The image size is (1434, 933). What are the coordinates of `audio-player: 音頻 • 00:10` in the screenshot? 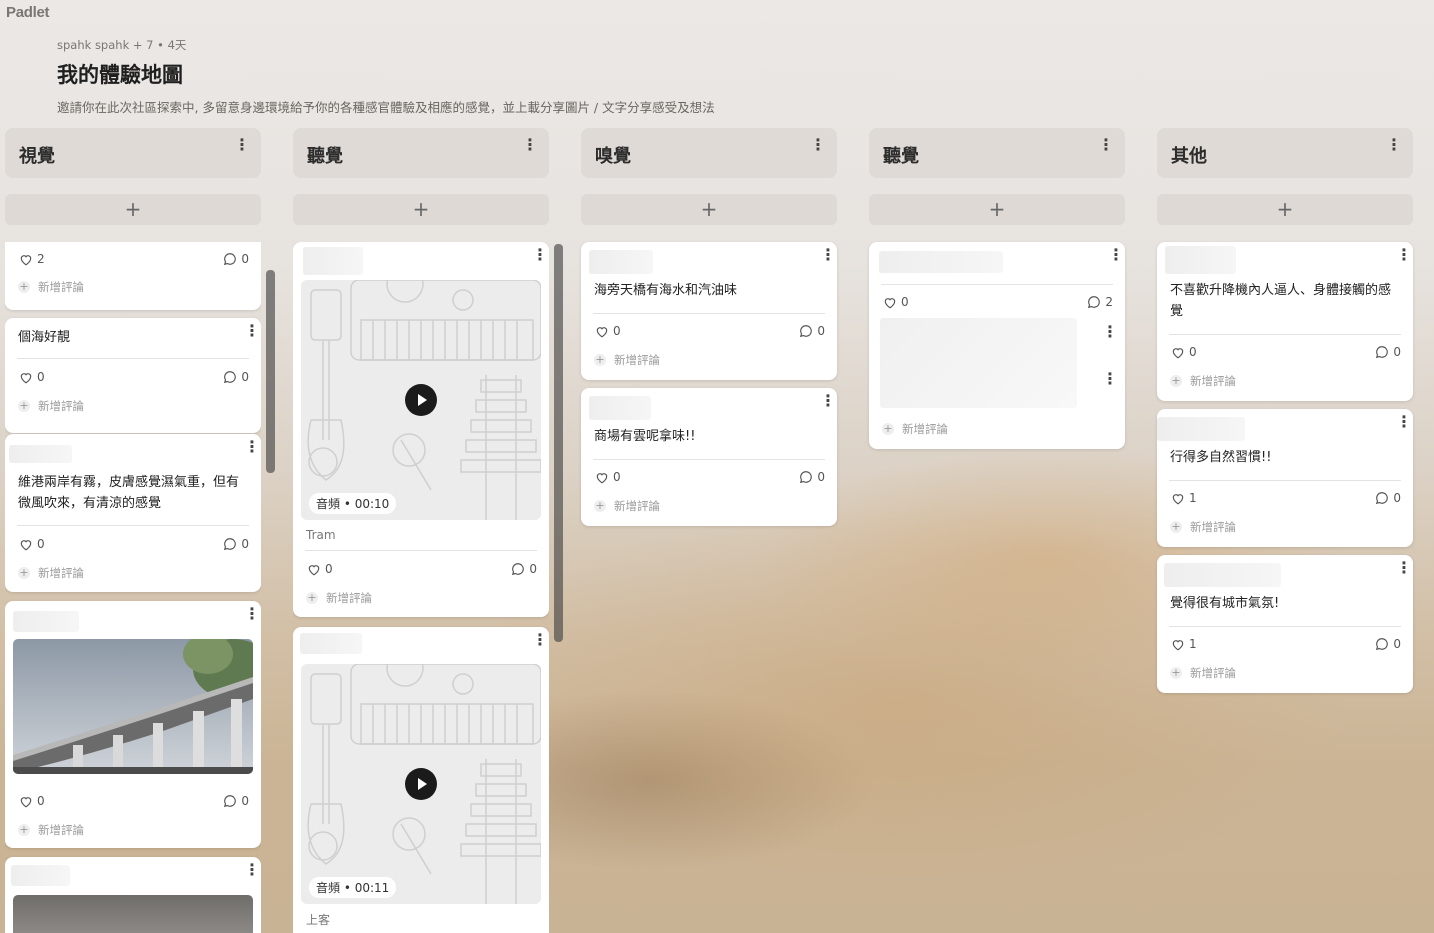 It's located at (421, 400).